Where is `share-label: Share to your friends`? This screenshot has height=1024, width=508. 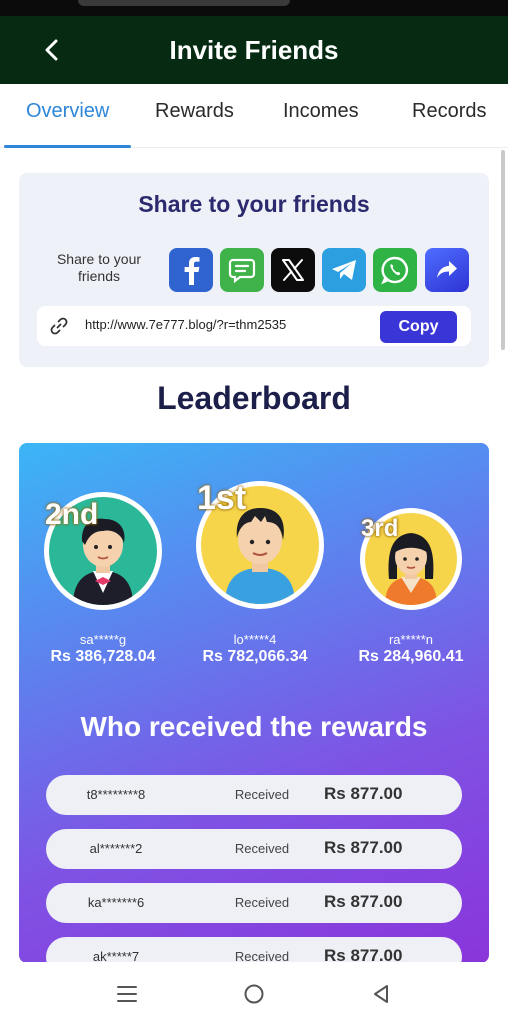
share-label: Share to your friends is located at coordinates (99, 267).